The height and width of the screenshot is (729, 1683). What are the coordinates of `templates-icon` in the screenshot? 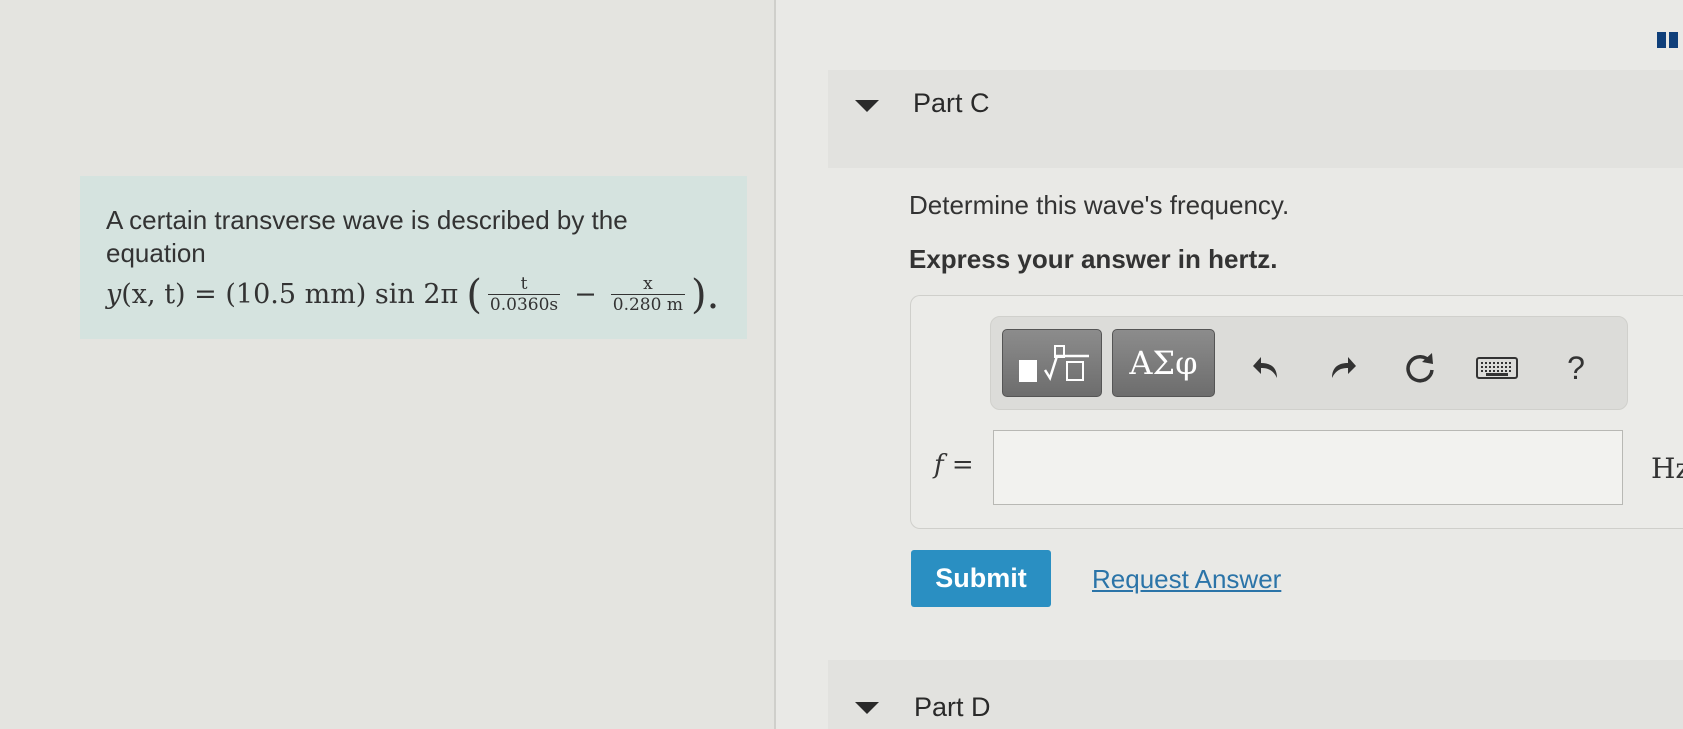 It's located at (1054, 363).